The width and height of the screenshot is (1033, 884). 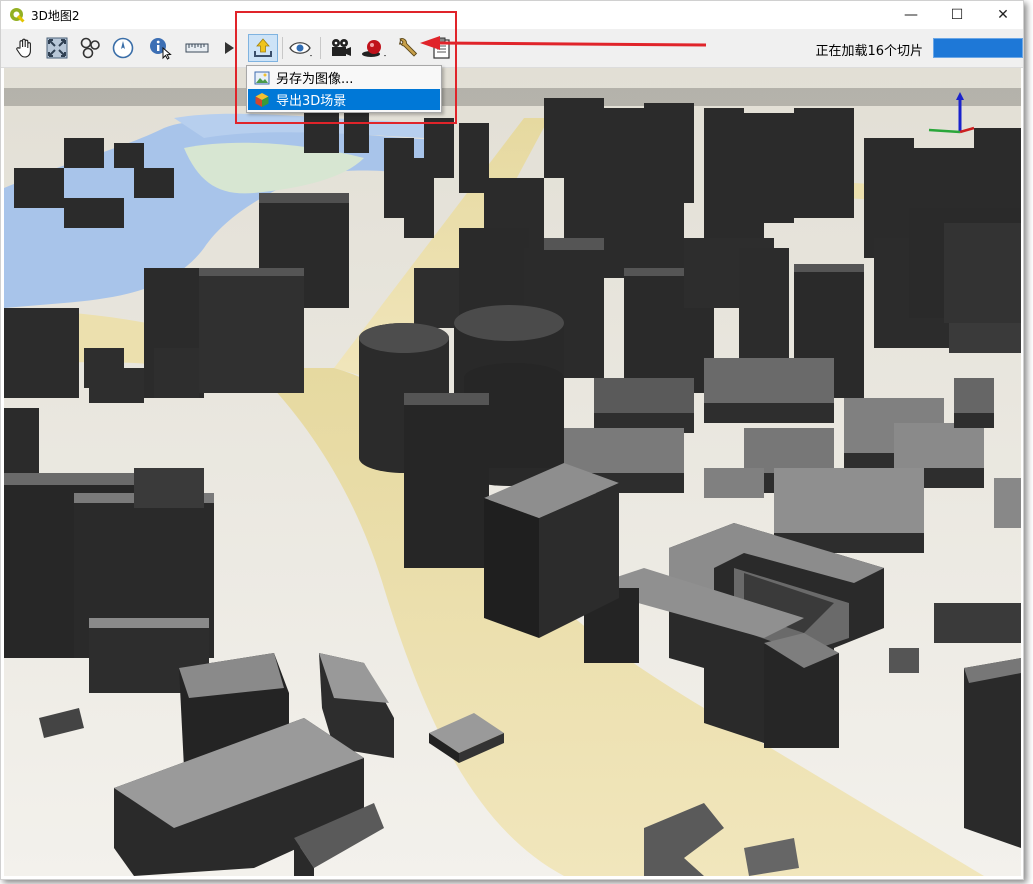 I want to click on measure-button, so click(x=197, y=48).